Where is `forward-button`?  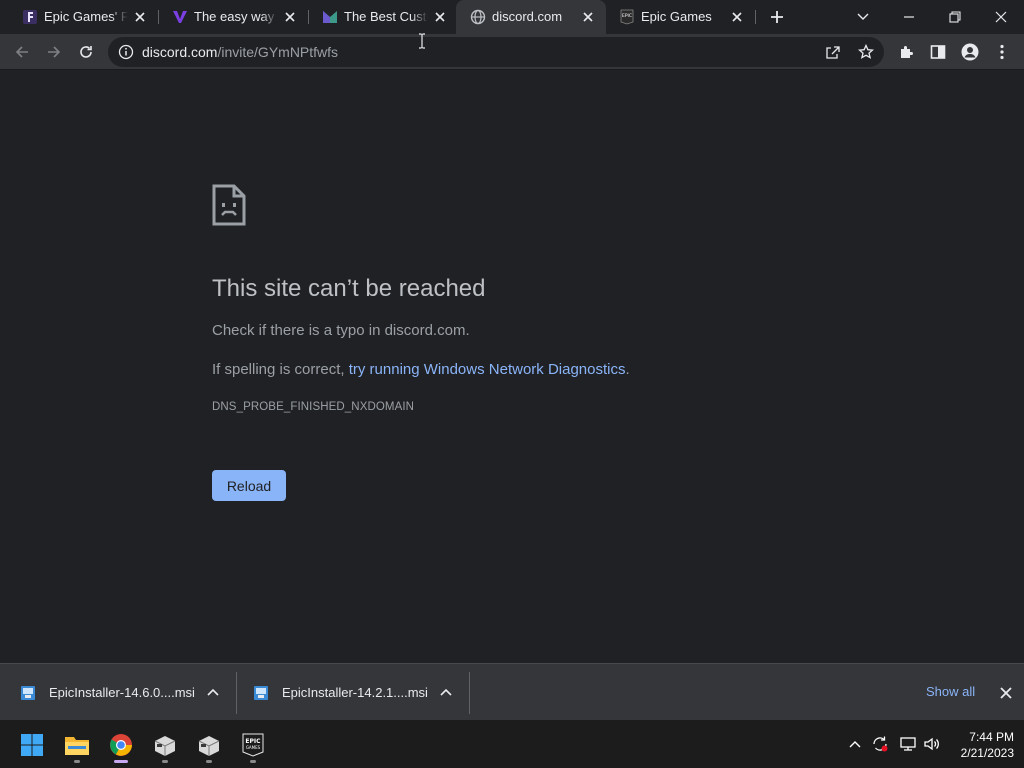
forward-button is located at coordinates (54, 52).